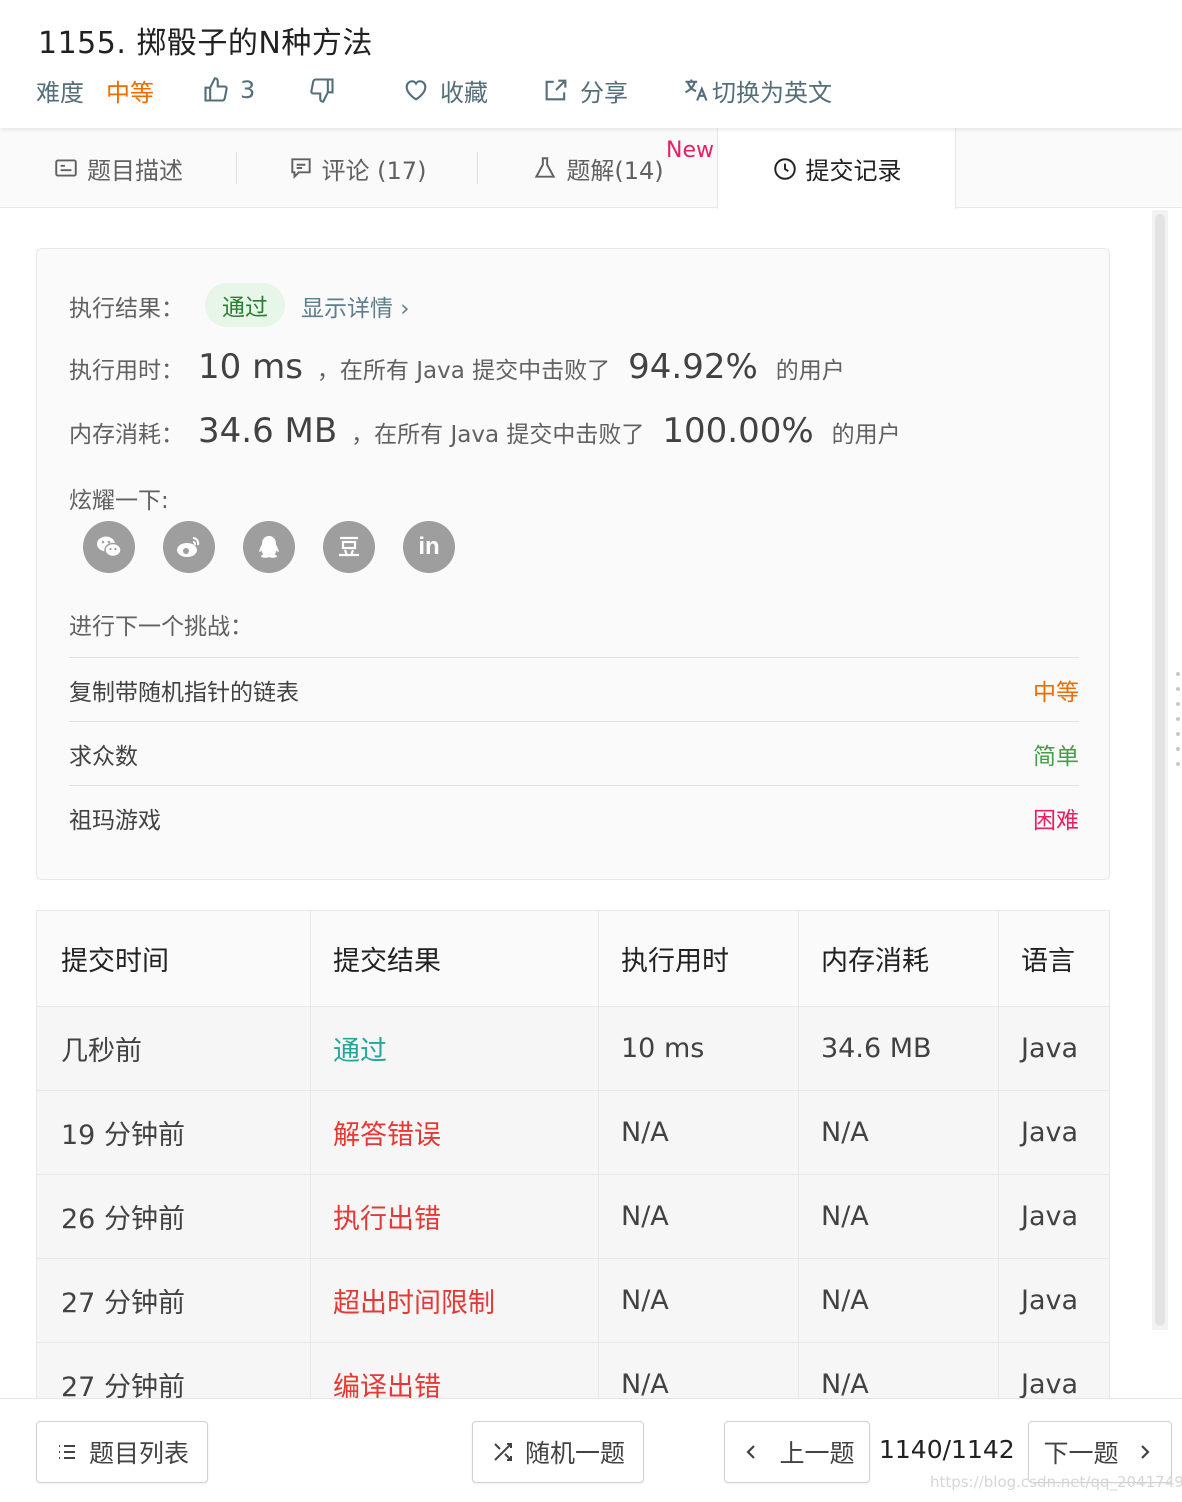 The image size is (1182, 1502). Describe the element at coordinates (322, 90) in the screenshot. I see `thumbs-down-icon` at that location.